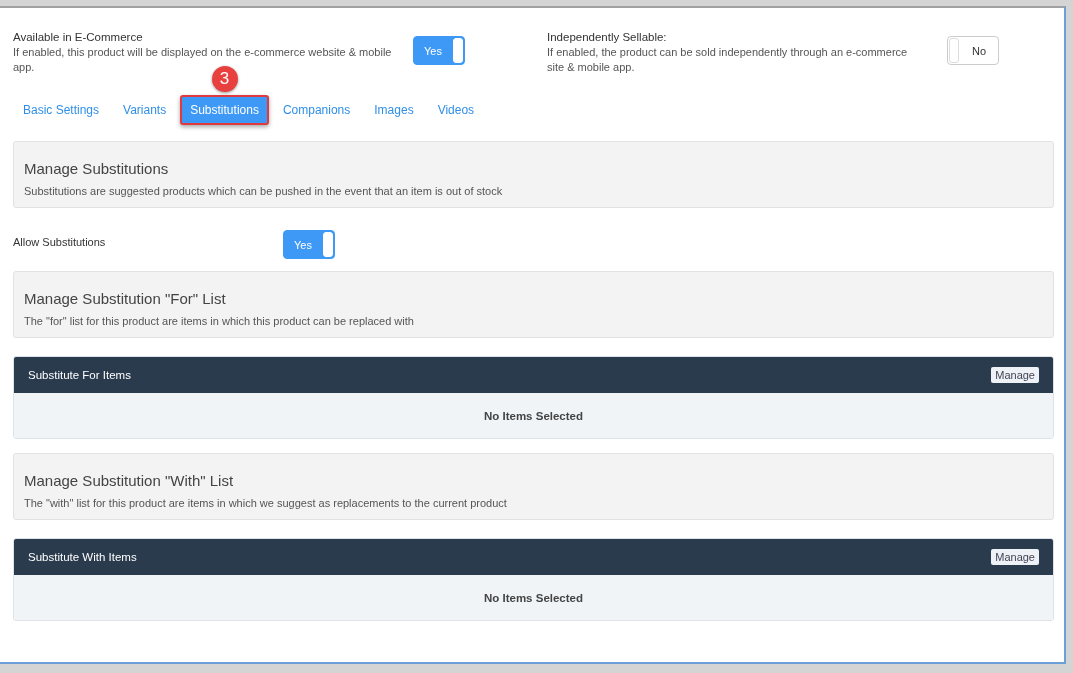 This screenshot has width=1073, height=673. What do you see at coordinates (264, 191) in the screenshot?
I see `section-description: Substitutions are suggested products which can be pushed in the event that an item is out of stock` at bounding box center [264, 191].